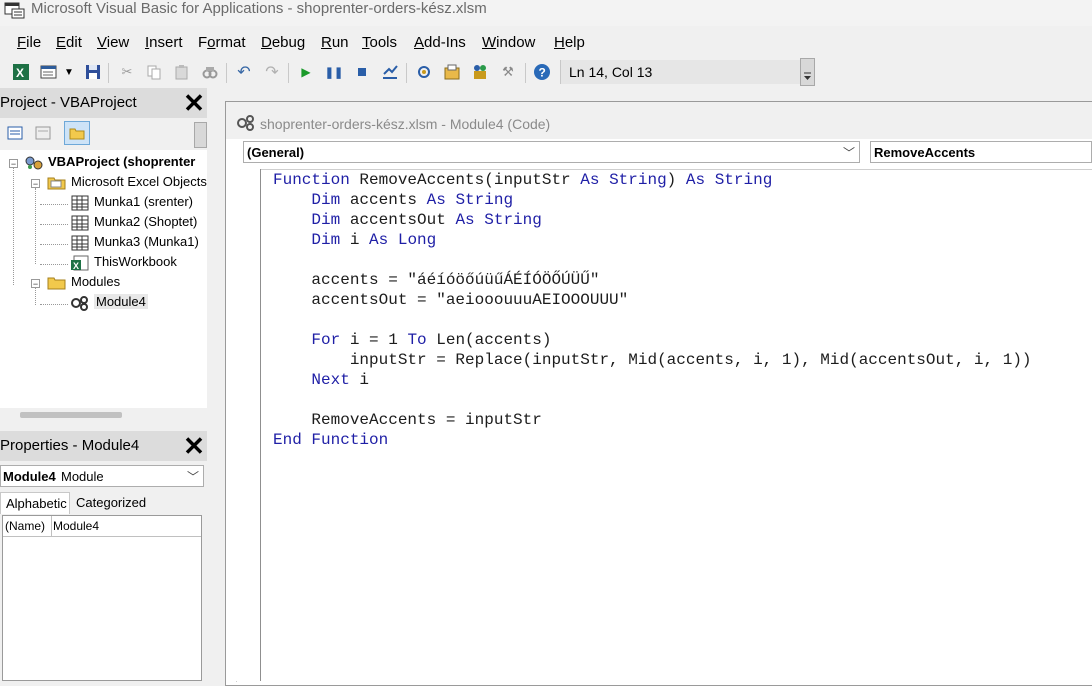  Describe the element at coordinates (102, 42) in the screenshot. I see `menu-accelerator: V` at that location.